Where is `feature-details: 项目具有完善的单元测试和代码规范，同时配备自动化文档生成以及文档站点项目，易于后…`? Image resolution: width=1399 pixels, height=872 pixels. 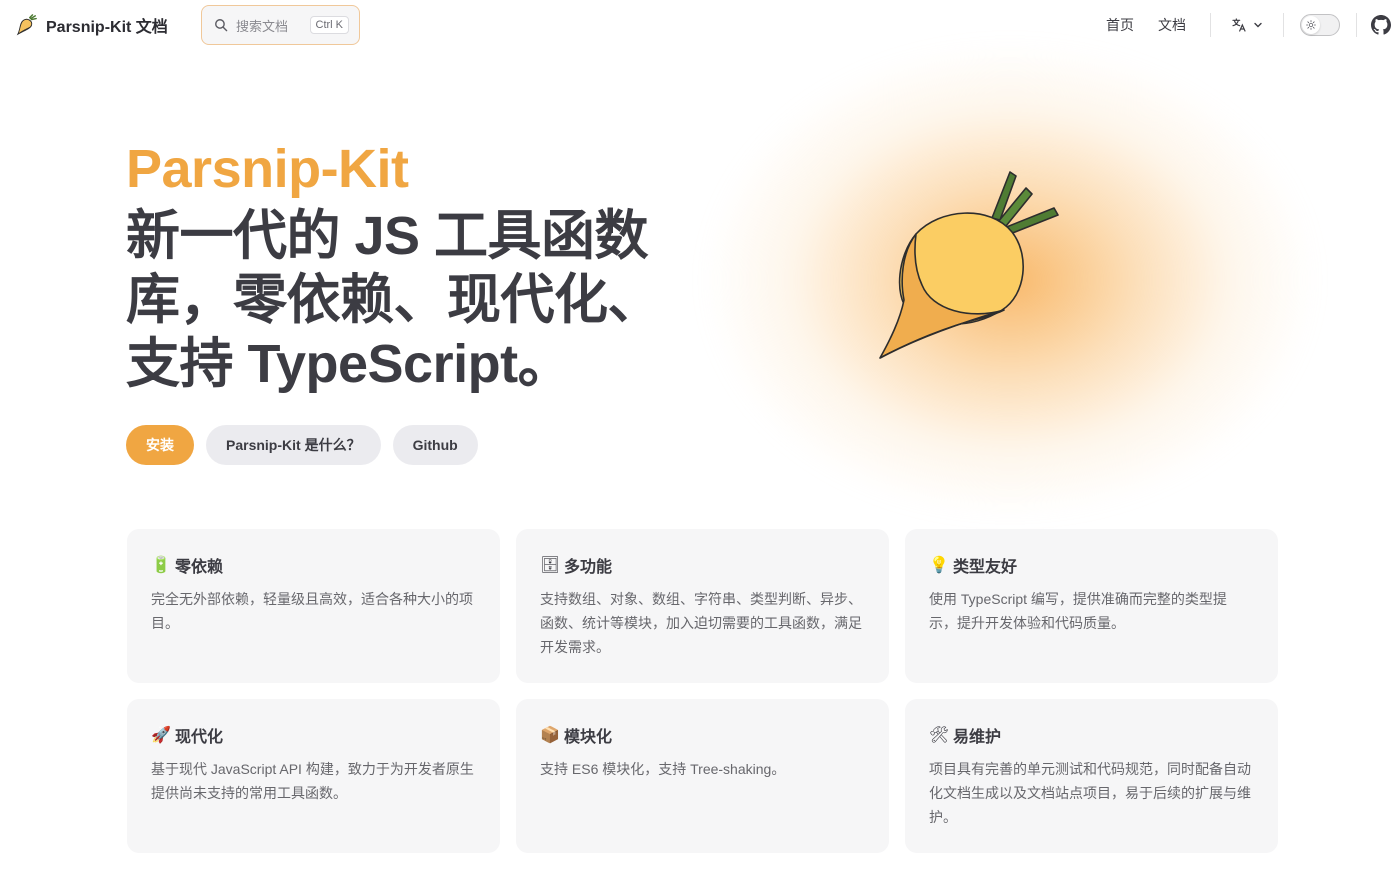 feature-details: 项目具有完善的单元测试和代码规范，同时配备自动化文档生成以及文档站点项目，易于后… is located at coordinates (1090, 793).